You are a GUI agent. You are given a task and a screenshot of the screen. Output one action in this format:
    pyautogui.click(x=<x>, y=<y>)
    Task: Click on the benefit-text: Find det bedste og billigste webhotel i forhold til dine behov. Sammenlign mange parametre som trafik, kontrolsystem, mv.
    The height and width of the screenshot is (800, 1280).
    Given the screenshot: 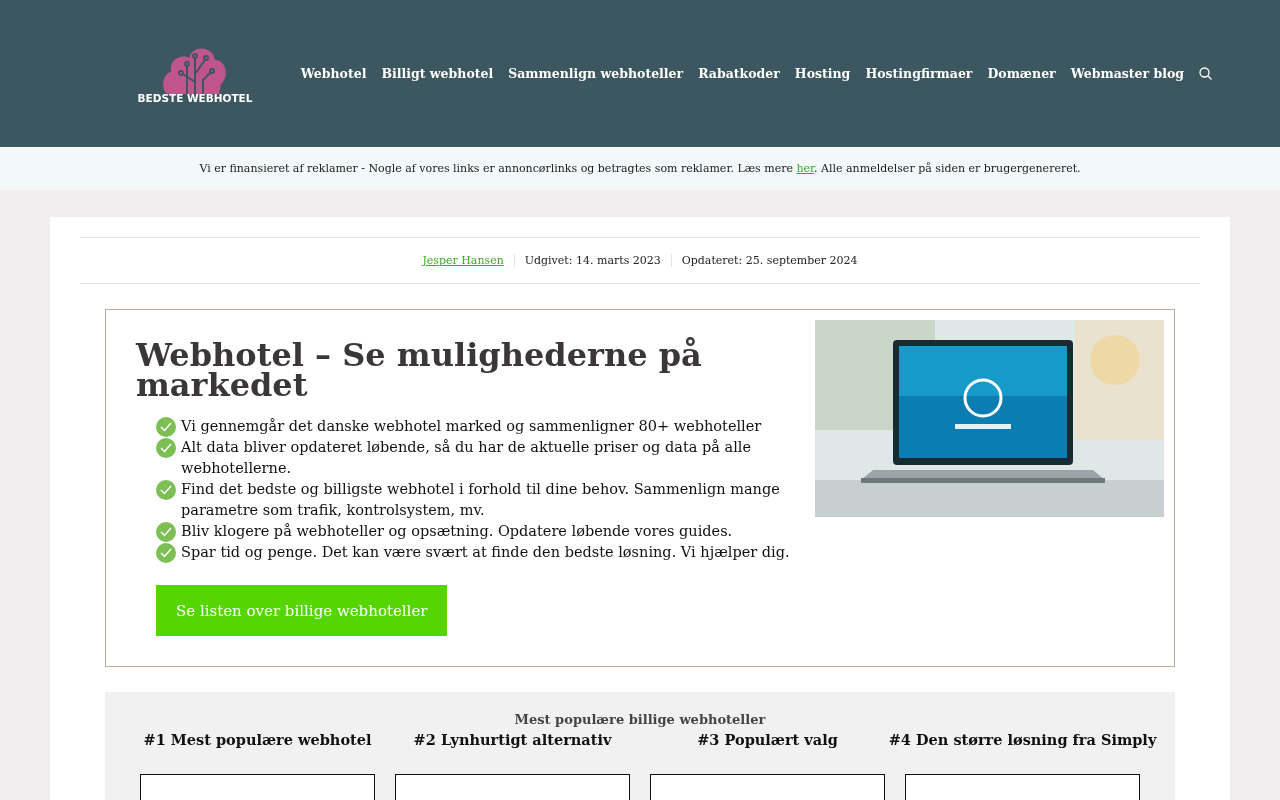 What is the action you would take?
    pyautogui.click(x=481, y=500)
    